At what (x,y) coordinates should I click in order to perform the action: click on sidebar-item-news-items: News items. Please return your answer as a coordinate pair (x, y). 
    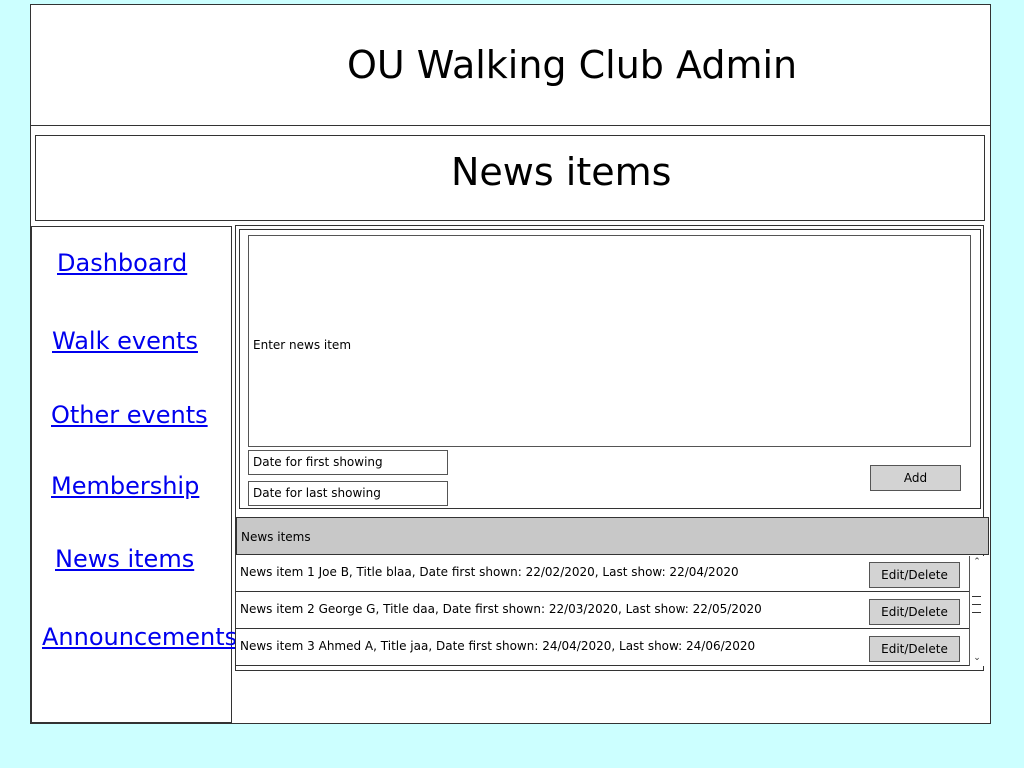
    Looking at the image, I should click on (124, 559).